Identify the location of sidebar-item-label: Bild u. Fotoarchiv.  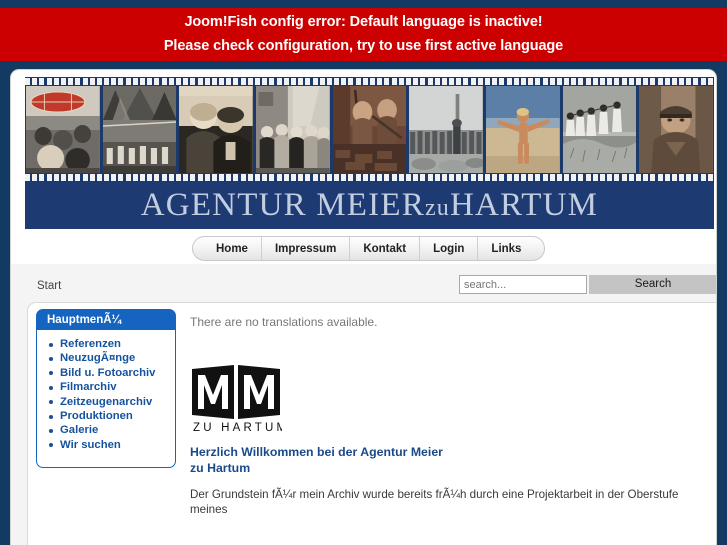
(107, 373).